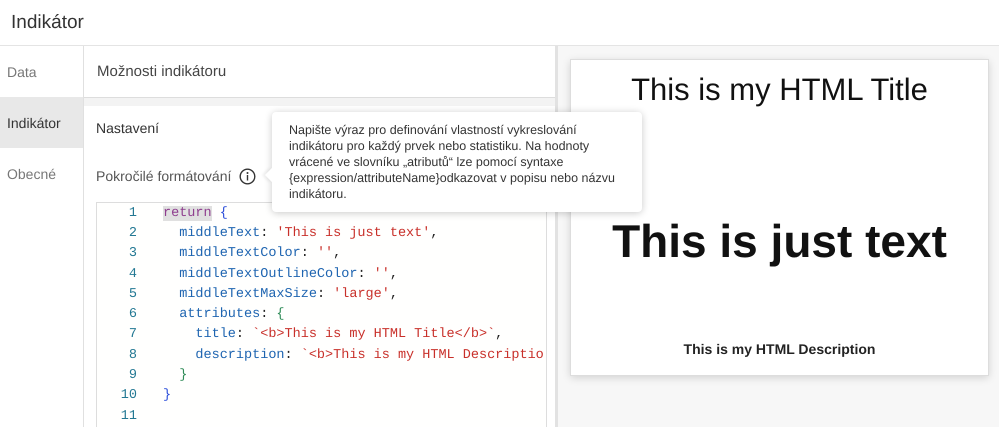 The height and width of the screenshot is (427, 999). Describe the element at coordinates (260, 254) in the screenshot. I see `code-line: middleTextColor: '',` at that location.